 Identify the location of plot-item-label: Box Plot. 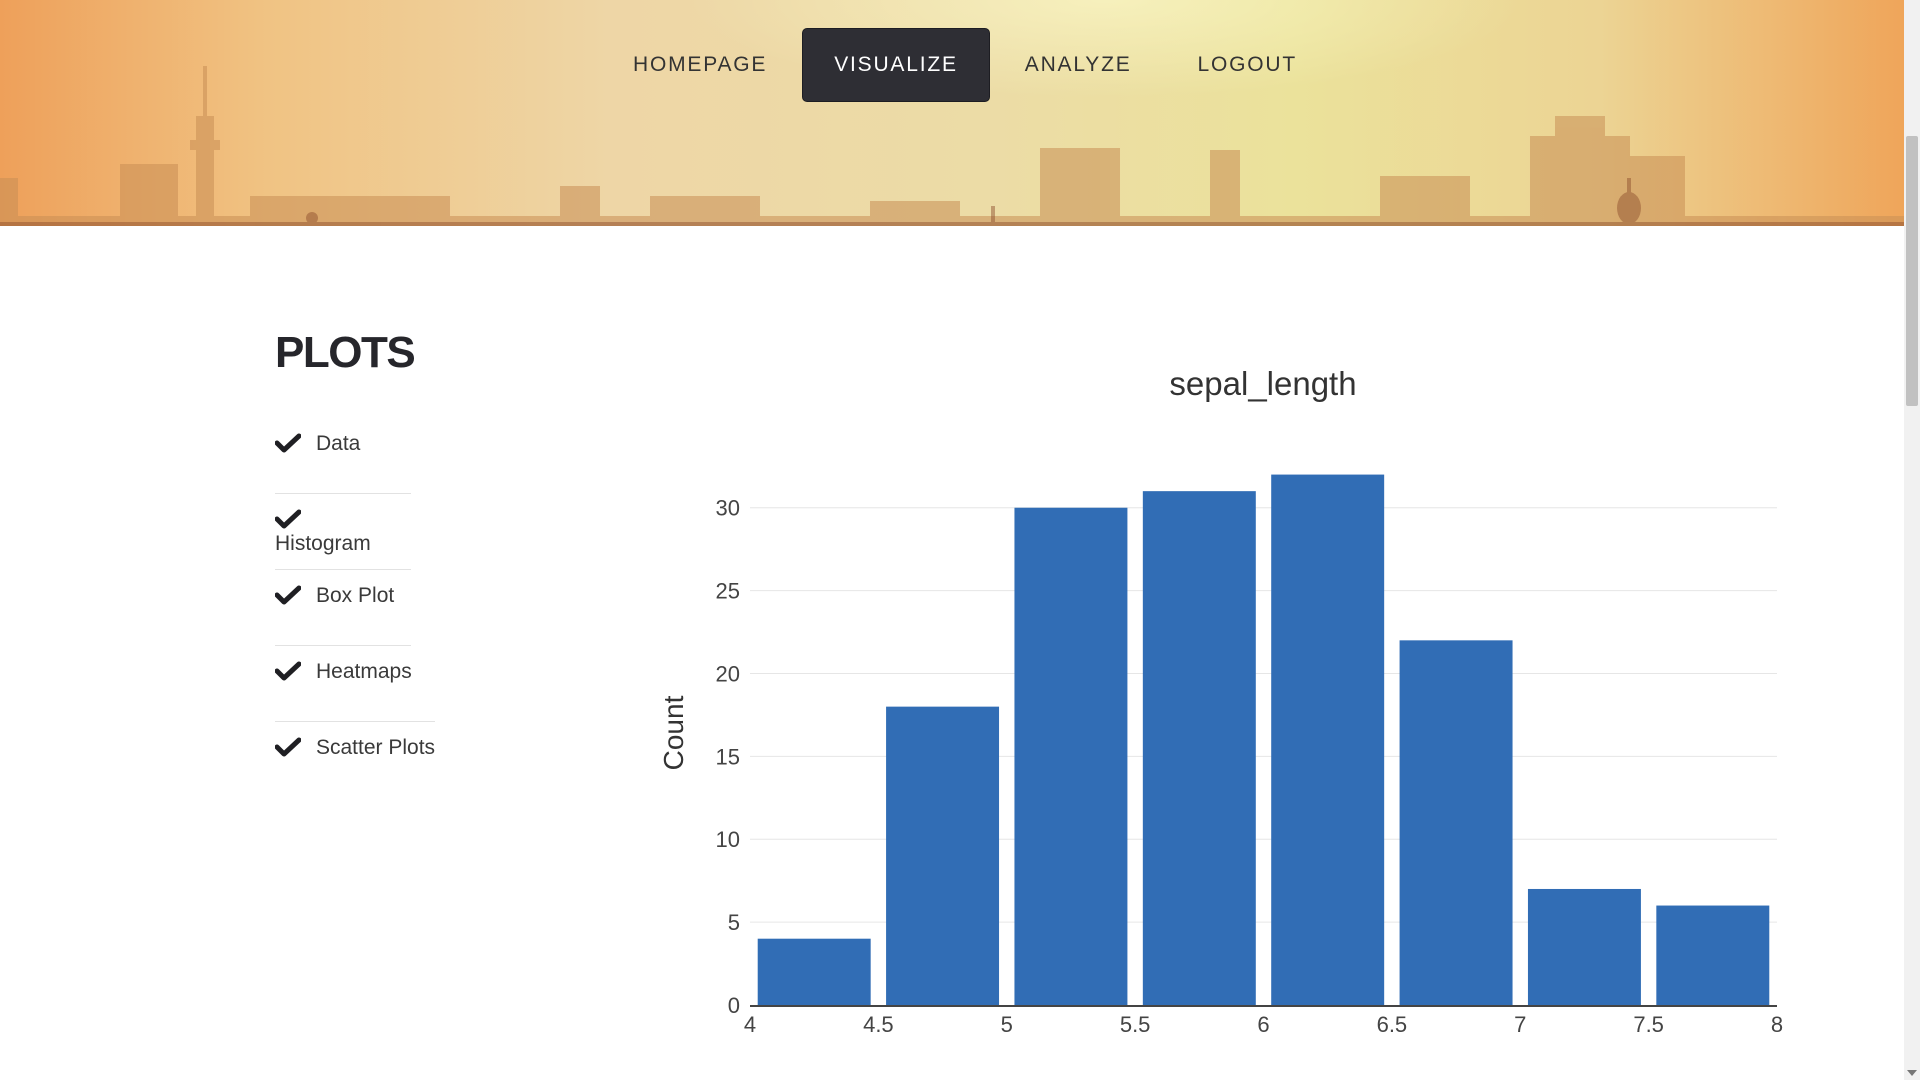
(355, 595).